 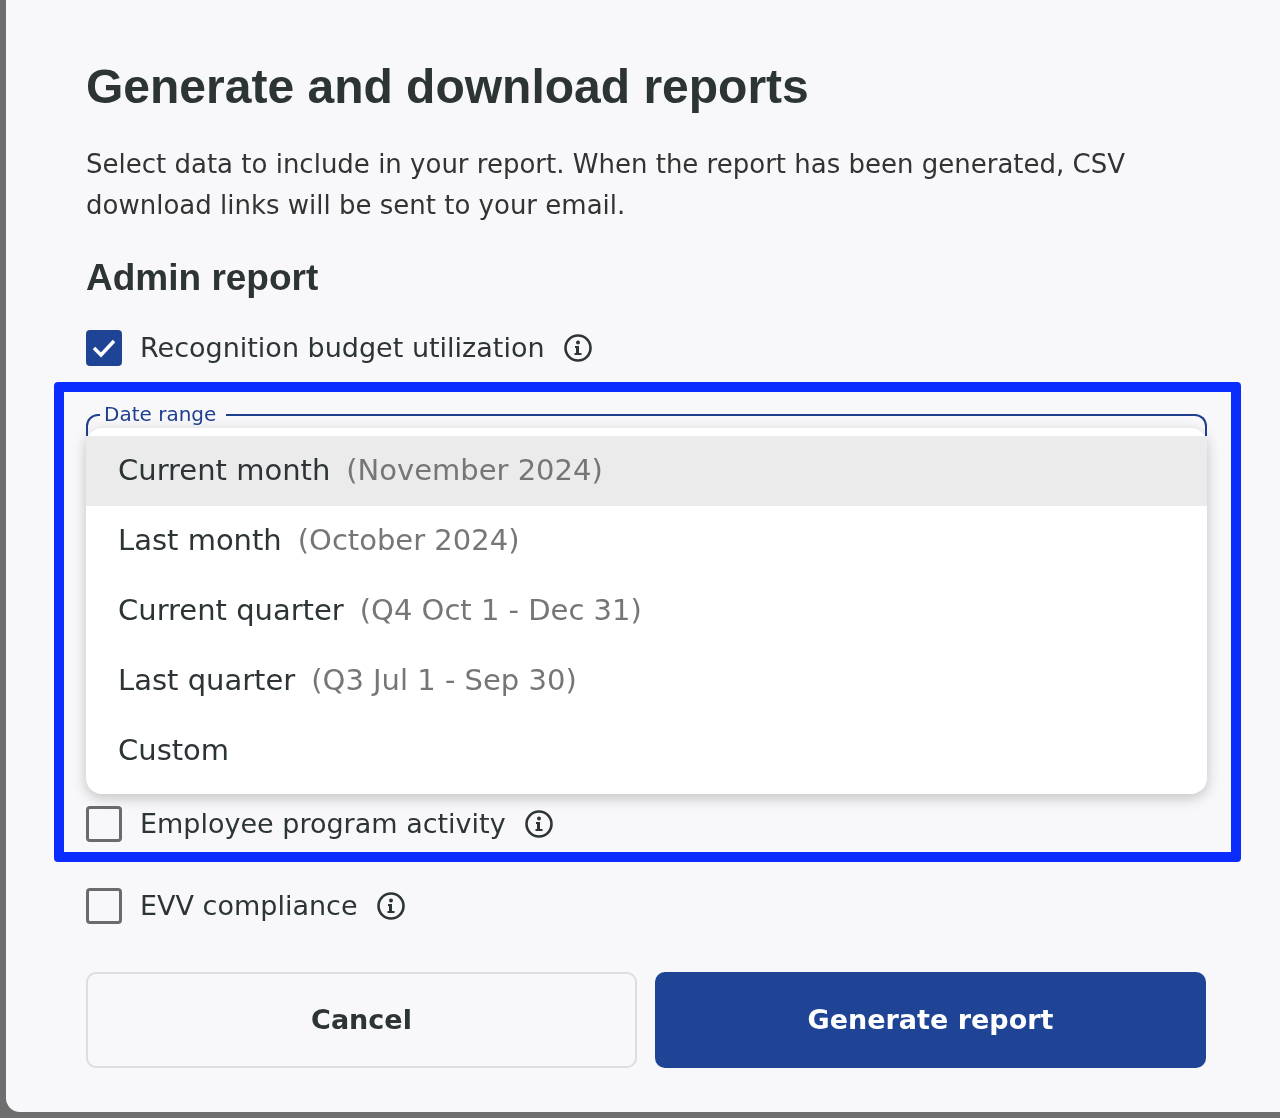 What do you see at coordinates (323, 823) in the screenshot?
I see `checkbox-label: Employee program activity` at bounding box center [323, 823].